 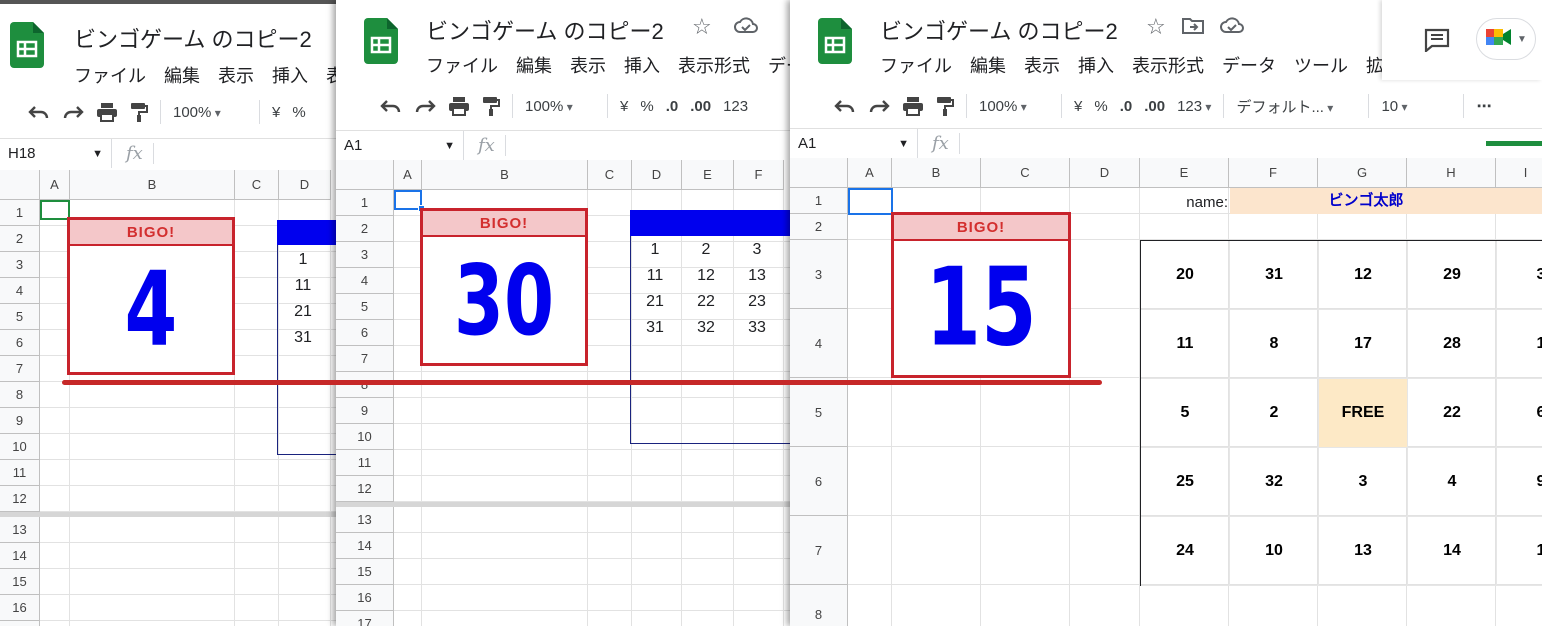 I want to click on menu-item: 表示形式, so click(x=1168, y=65).